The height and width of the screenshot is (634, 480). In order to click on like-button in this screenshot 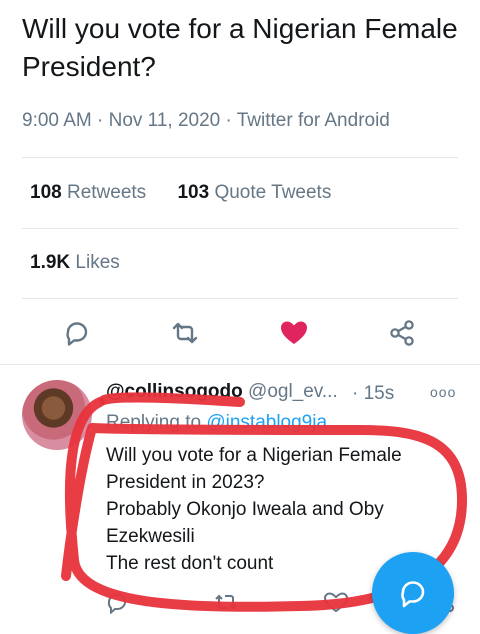, I will do `click(294, 333)`.